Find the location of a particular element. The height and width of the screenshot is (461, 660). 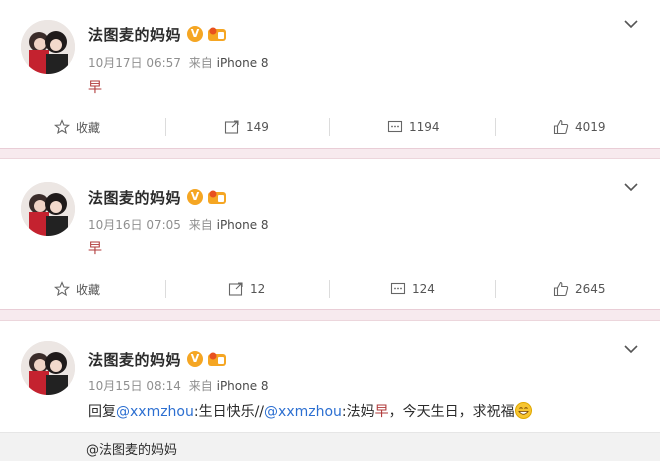

like-button: 4019 is located at coordinates (579, 127).